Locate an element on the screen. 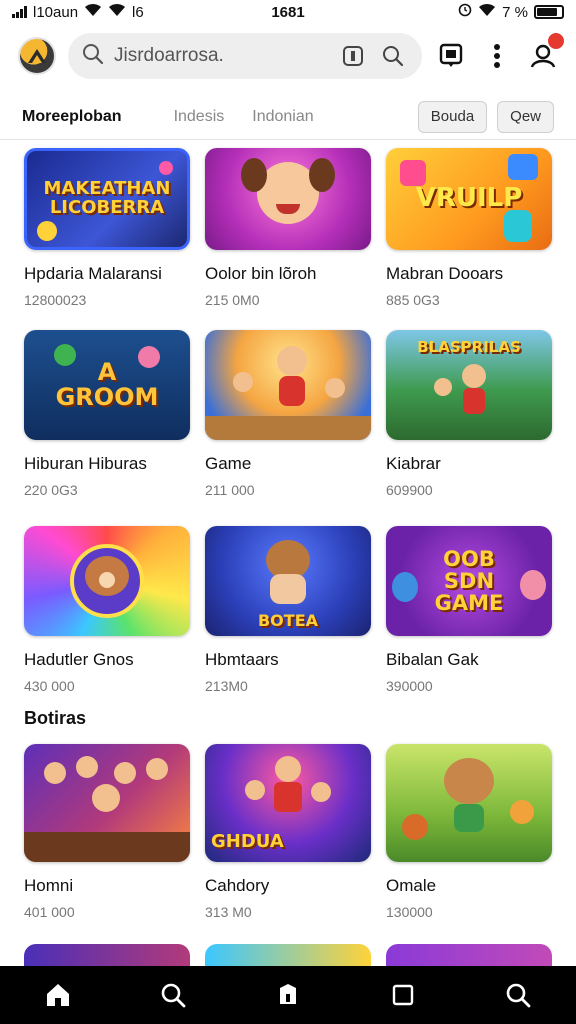  game-title: Bibalan Gak is located at coordinates (432, 659).